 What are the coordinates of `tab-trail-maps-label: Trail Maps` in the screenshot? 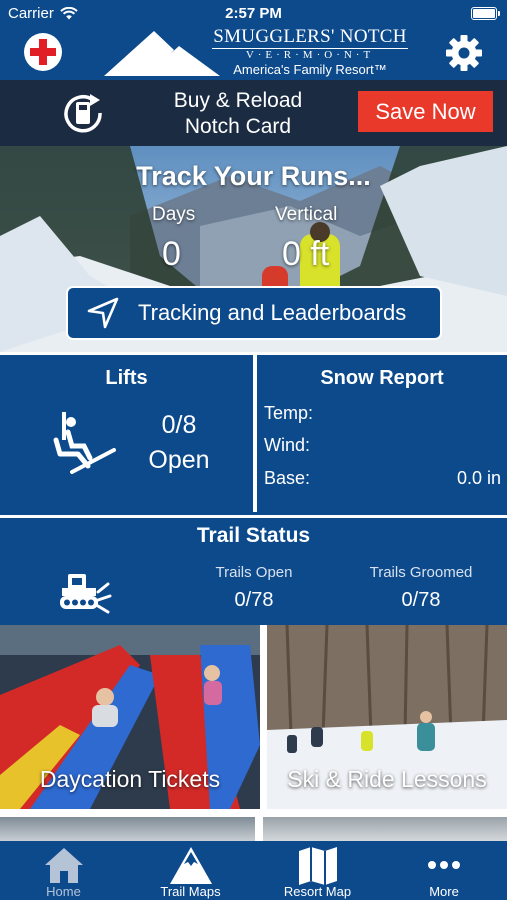 It's located at (190, 891).